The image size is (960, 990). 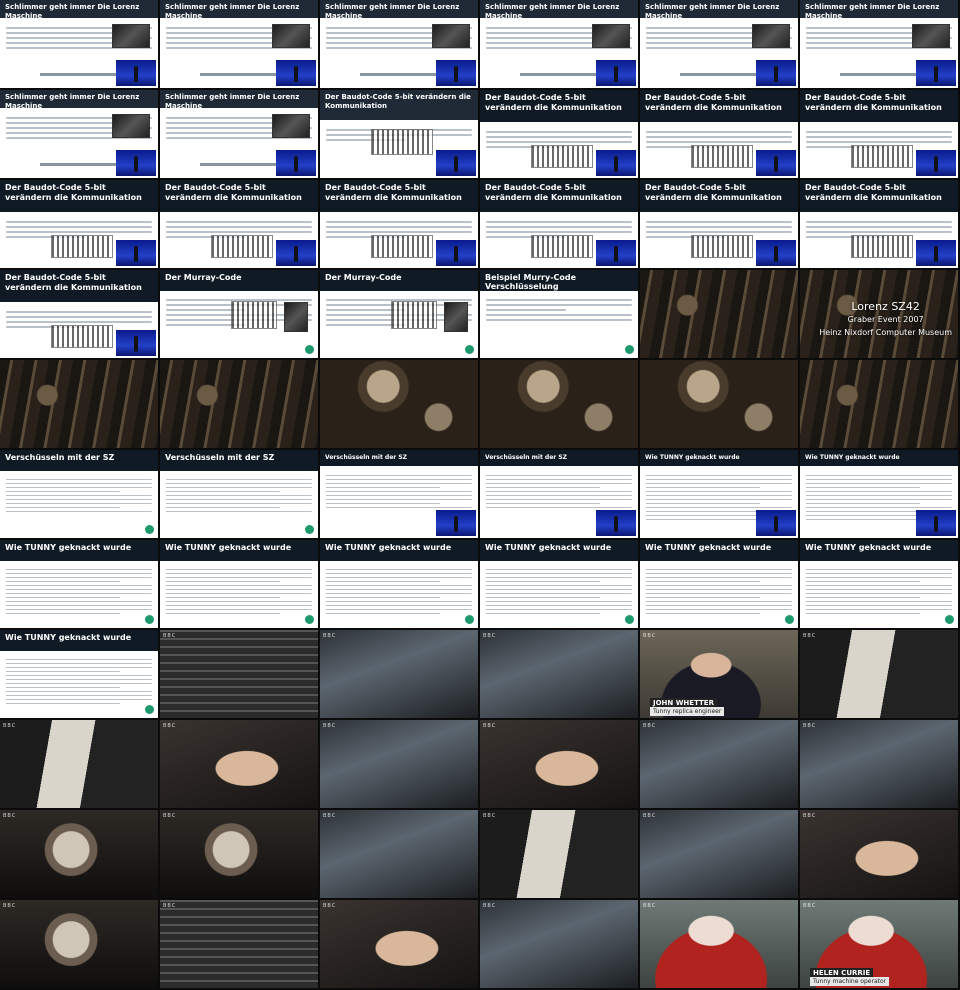 I want to click on lower-third-role: Tunny machine operator, so click(x=850, y=981).